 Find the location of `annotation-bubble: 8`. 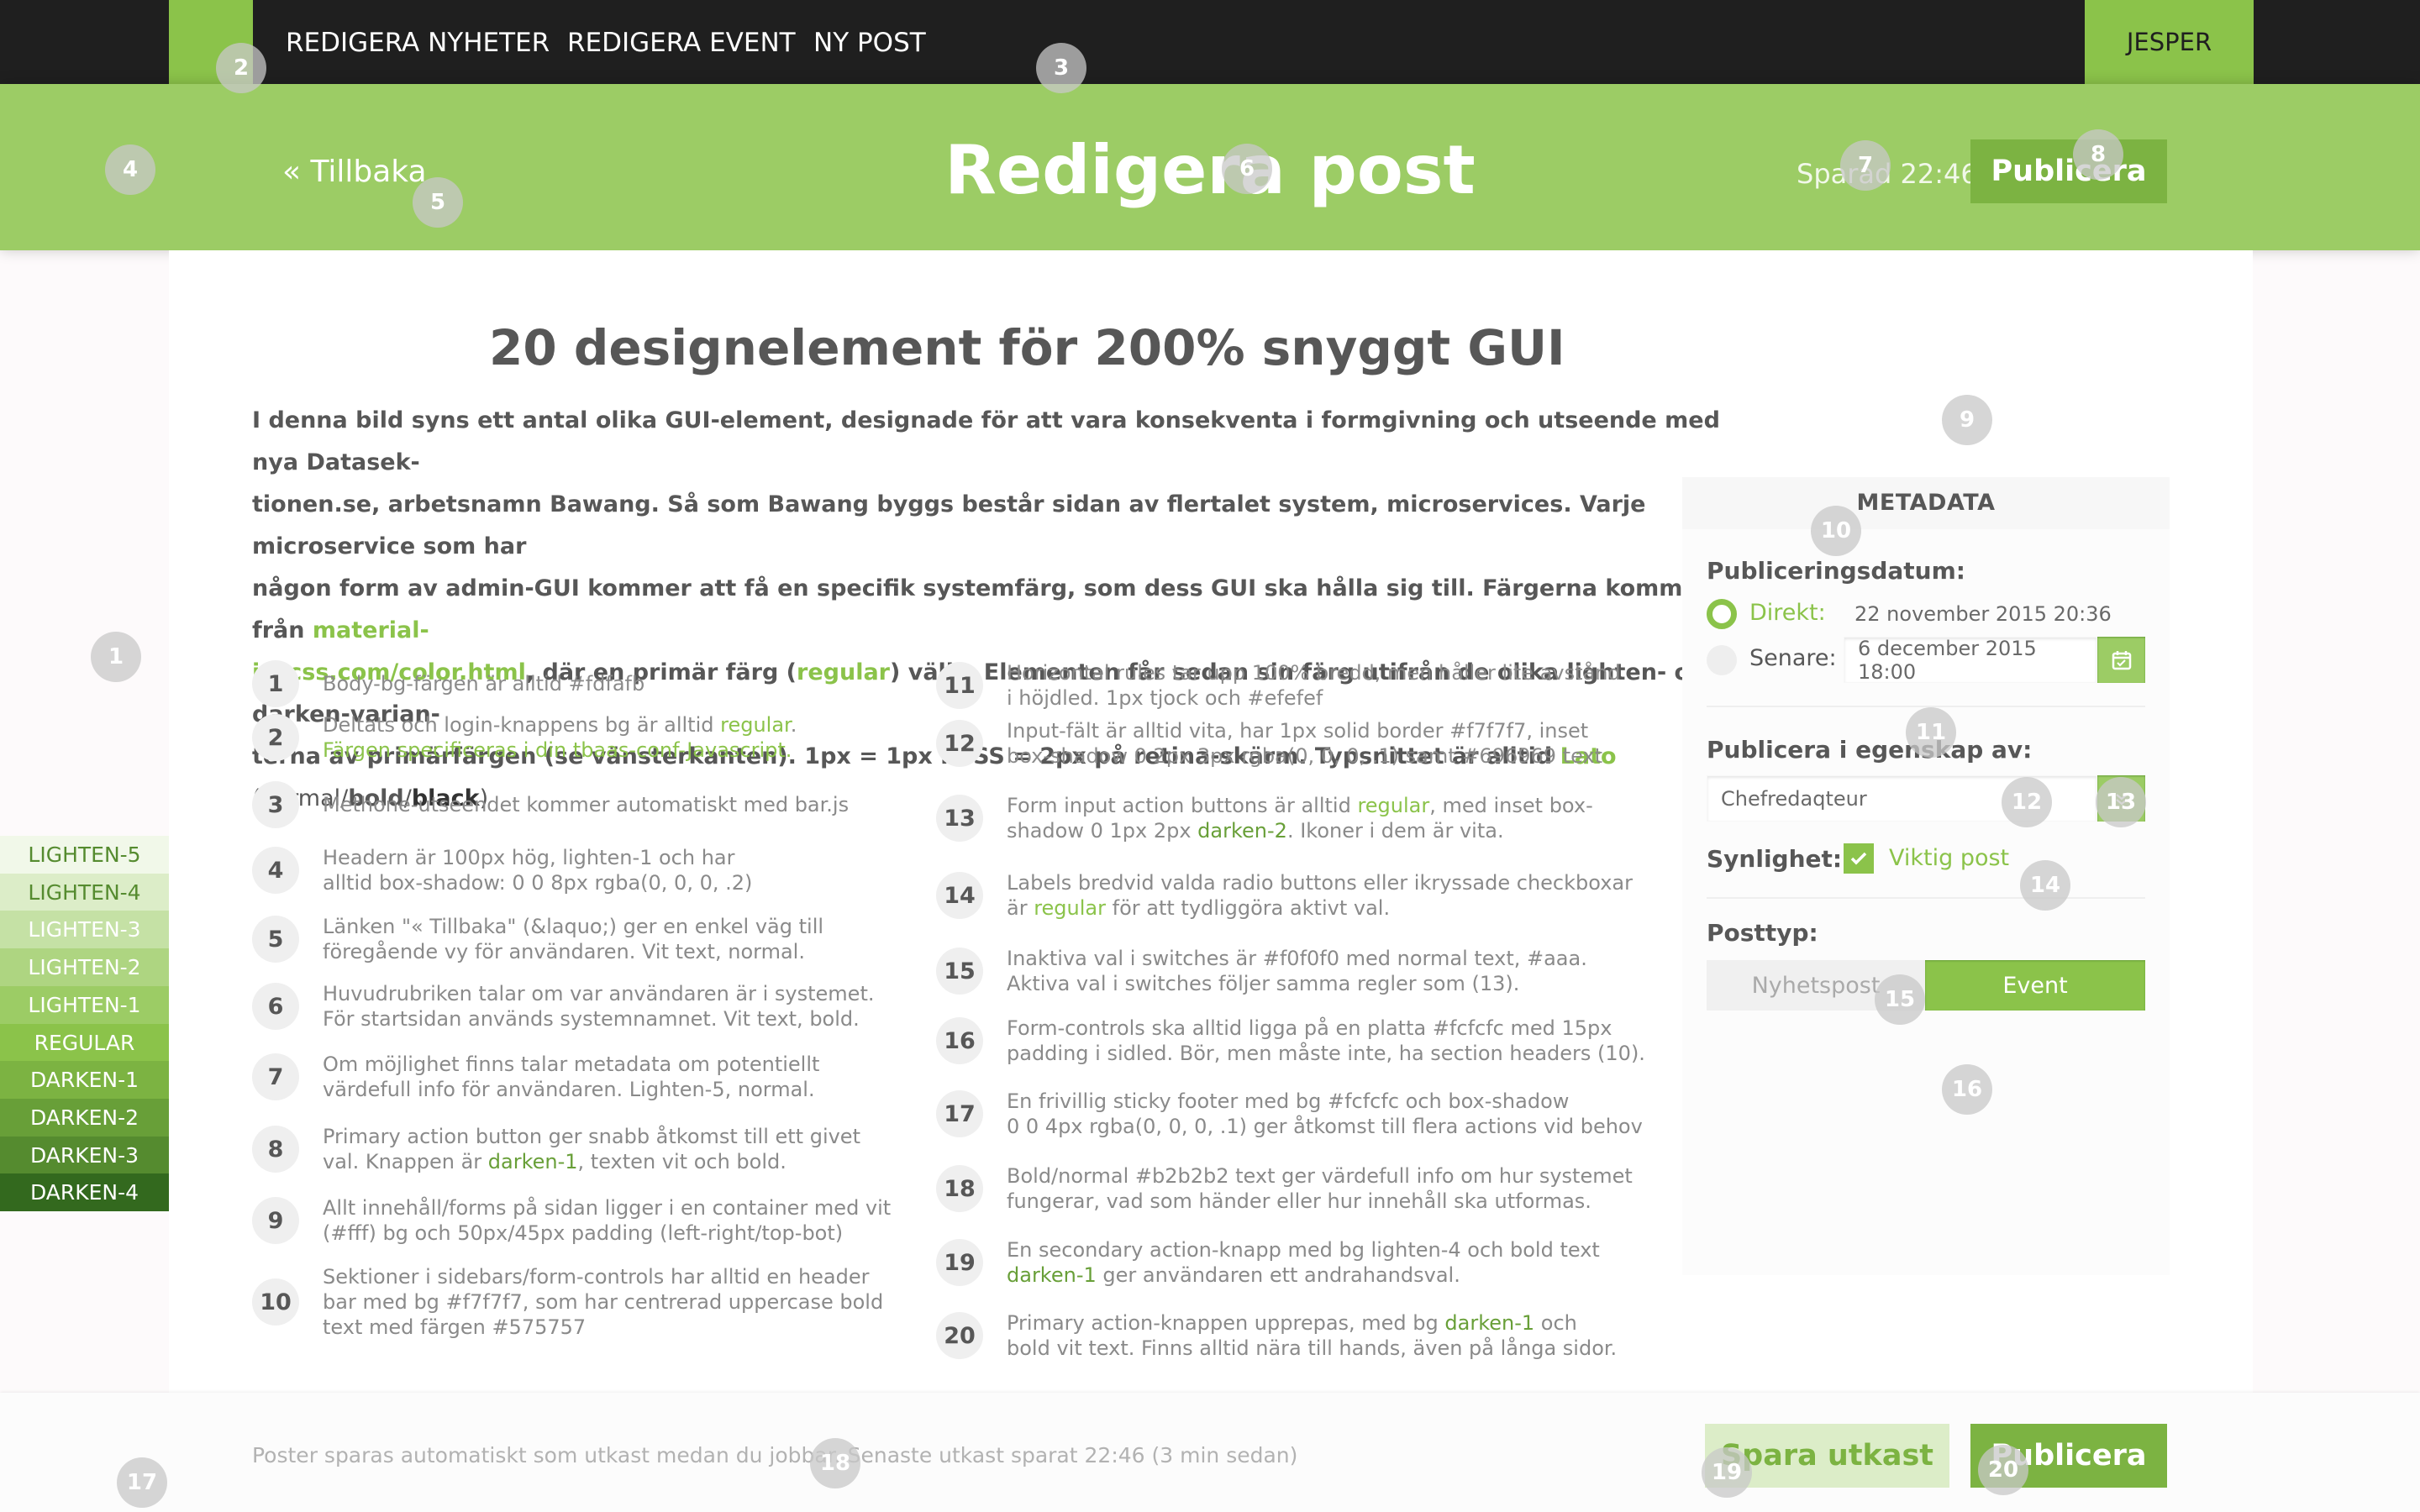

annotation-bubble: 8 is located at coordinates (2098, 154).